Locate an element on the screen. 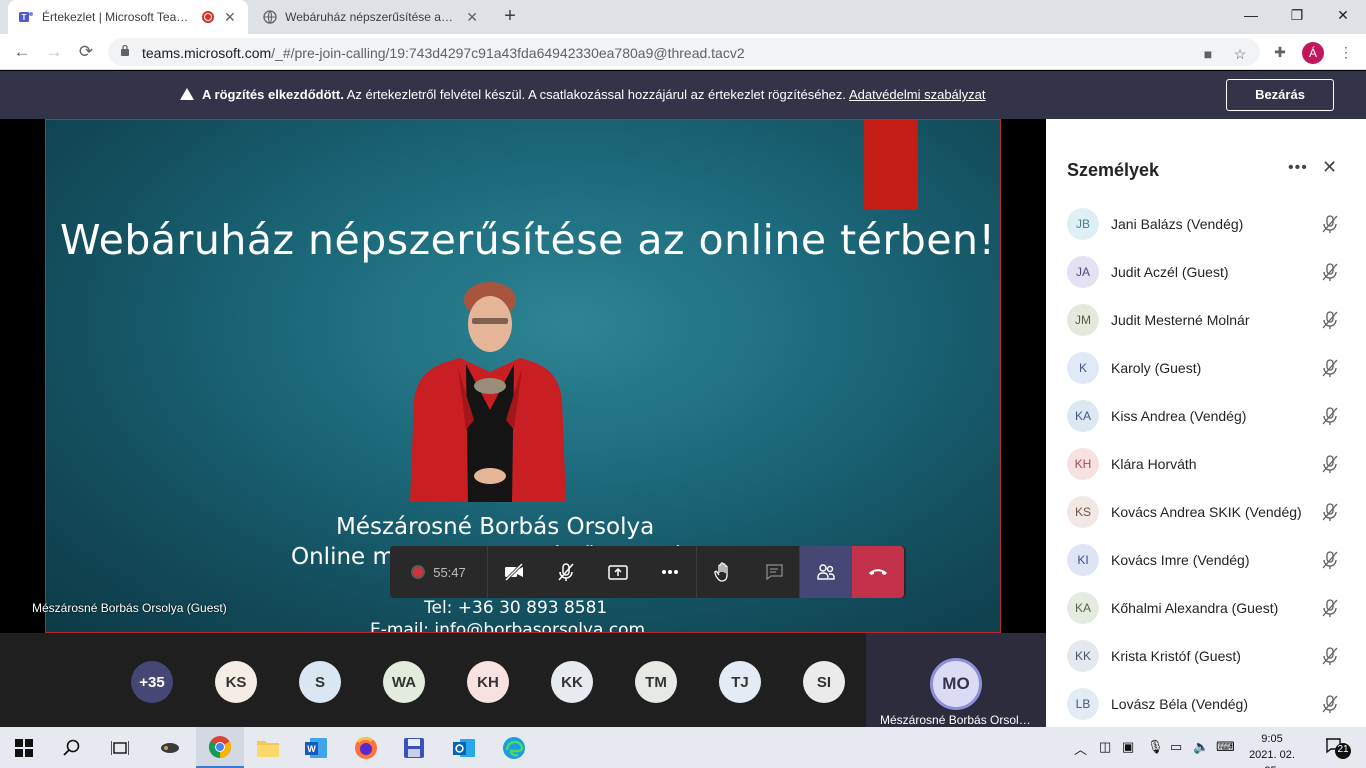 This screenshot has height=768, width=1366. participant-row: KI Kovács Imre (Vendég) is located at coordinates (1206, 560).